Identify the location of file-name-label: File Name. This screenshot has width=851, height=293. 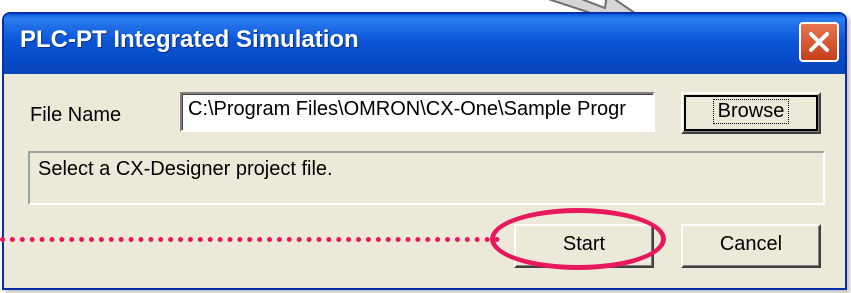
(76, 115).